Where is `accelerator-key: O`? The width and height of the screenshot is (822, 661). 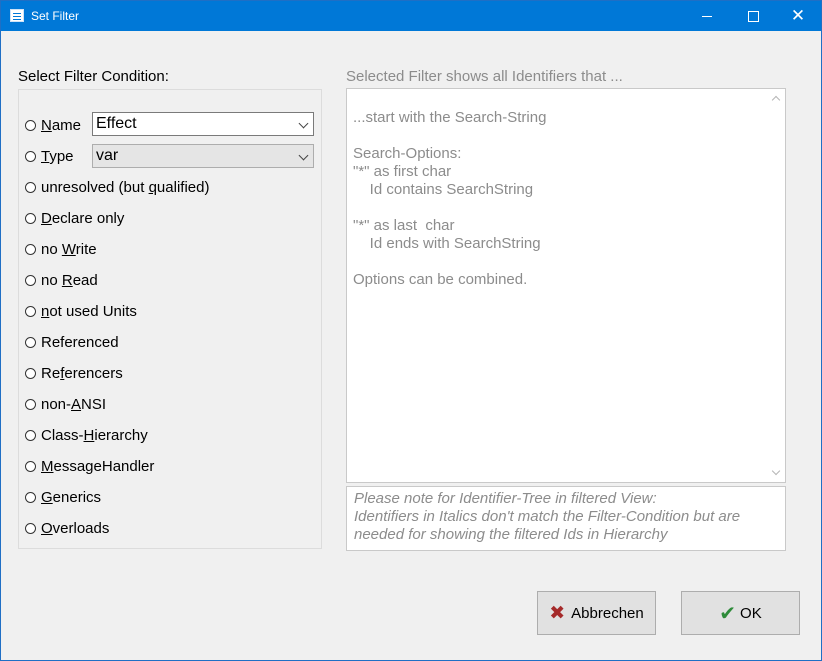
accelerator-key: O is located at coordinates (47, 528).